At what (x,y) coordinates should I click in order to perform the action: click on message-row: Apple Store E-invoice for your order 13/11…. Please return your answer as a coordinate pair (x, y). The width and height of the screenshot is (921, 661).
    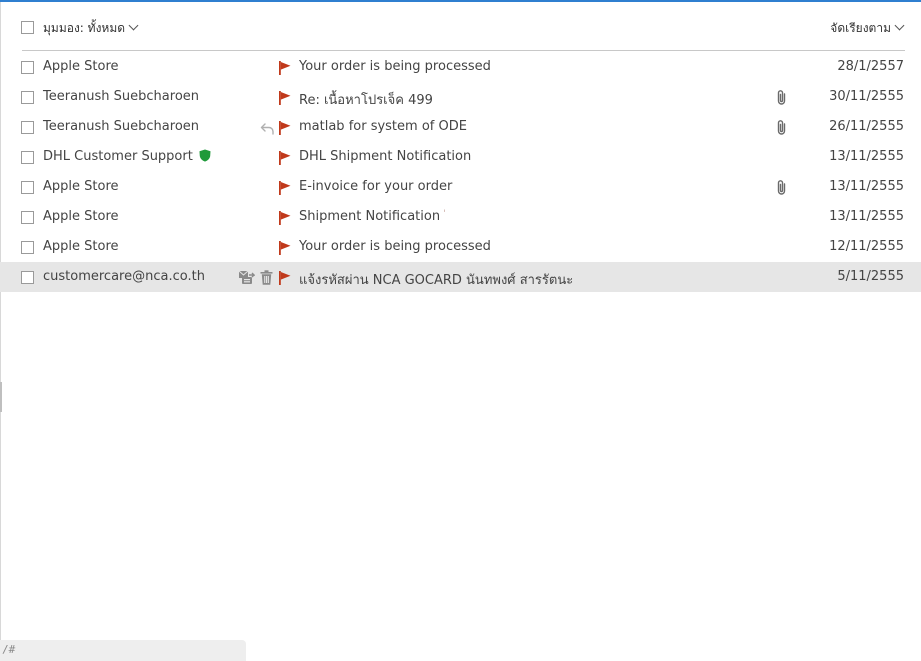
    Looking at the image, I should click on (460, 187).